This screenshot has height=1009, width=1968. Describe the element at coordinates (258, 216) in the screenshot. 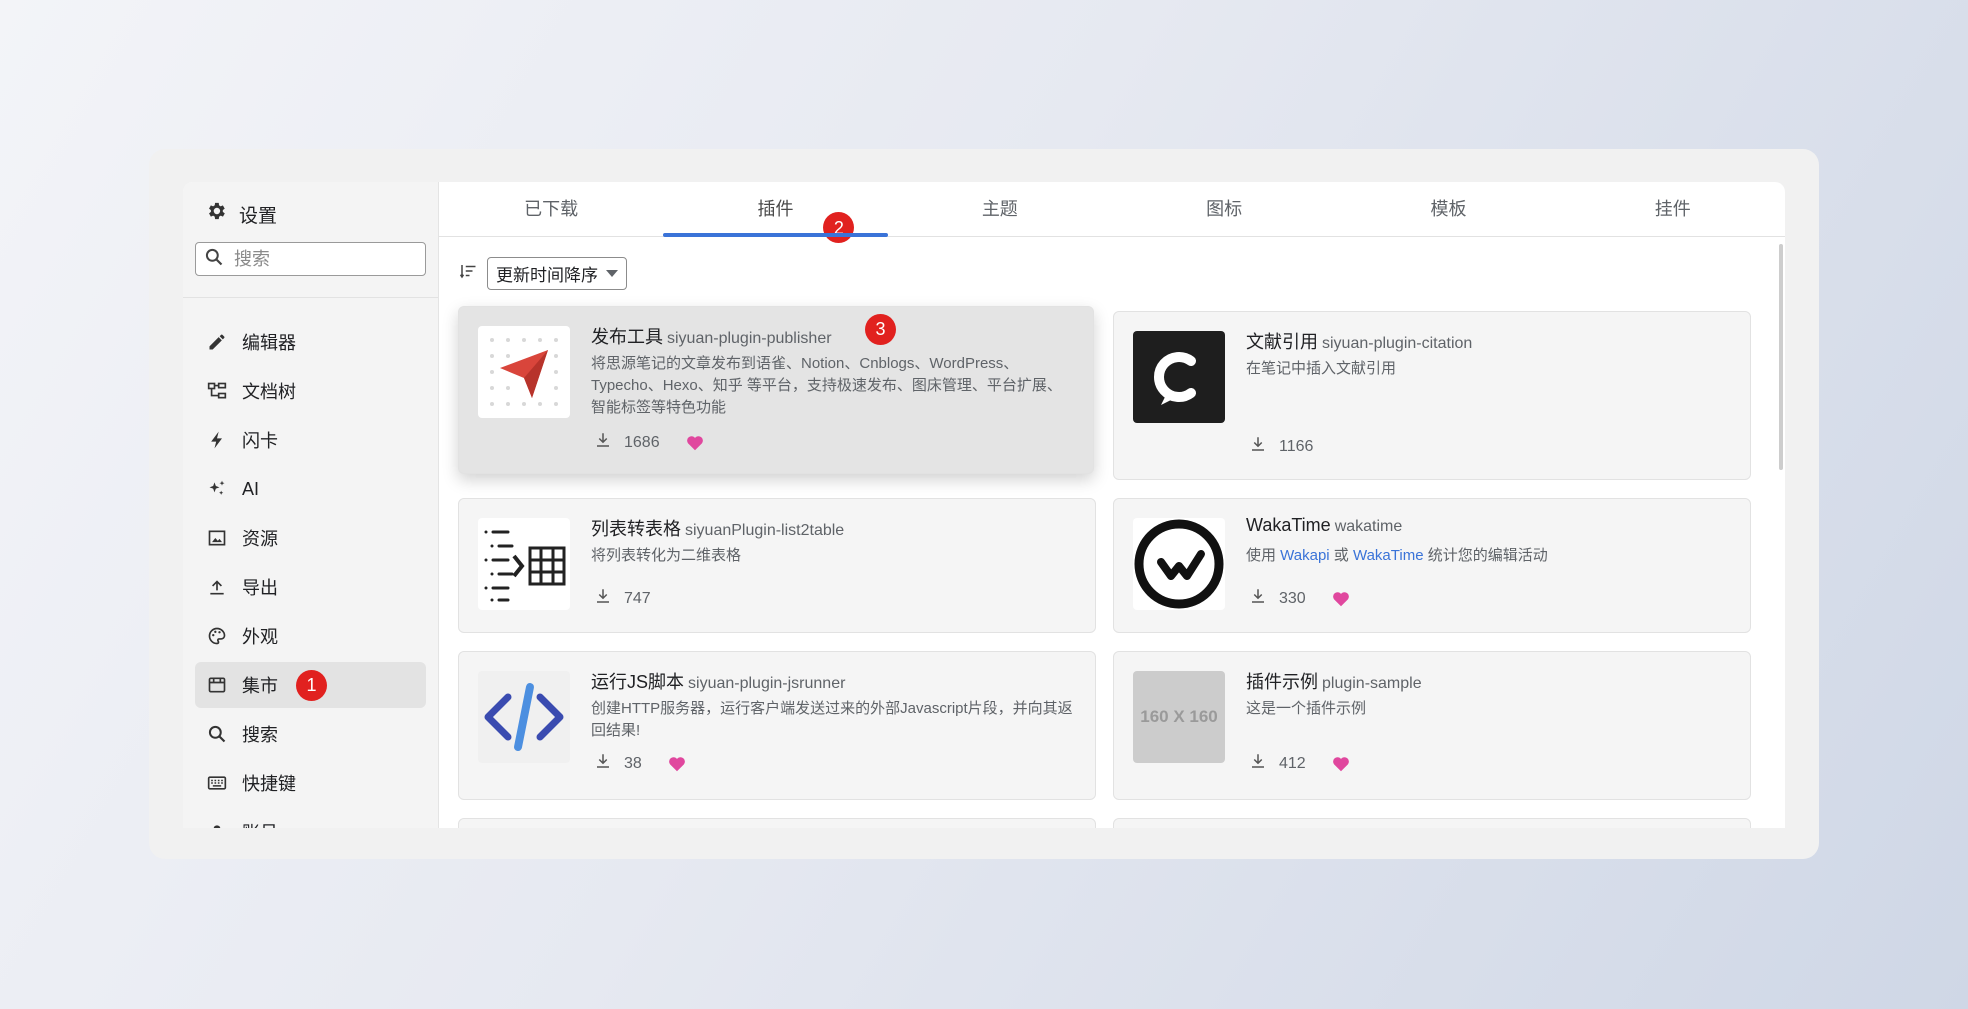

I see `sidebar-title-text: 设置` at that location.